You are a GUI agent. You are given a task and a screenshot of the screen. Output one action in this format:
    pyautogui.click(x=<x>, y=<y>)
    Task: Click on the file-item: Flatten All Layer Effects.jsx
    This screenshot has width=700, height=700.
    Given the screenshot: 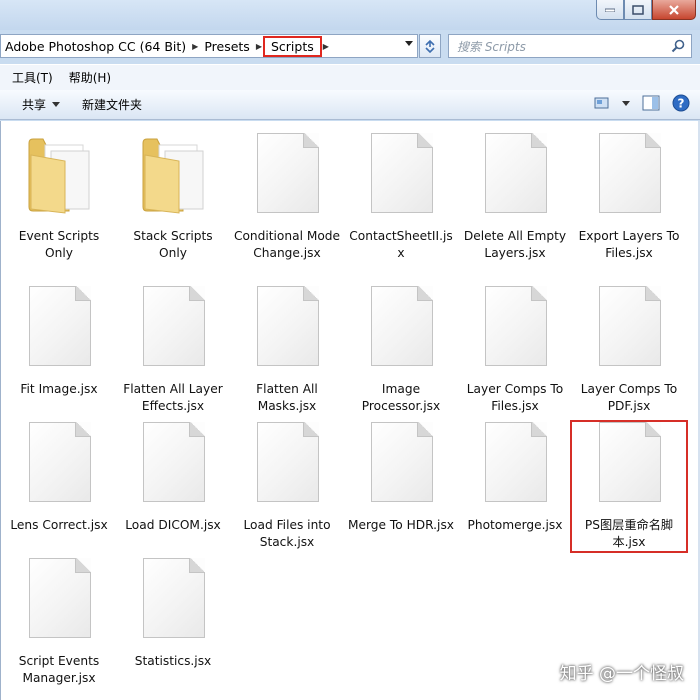 What is the action you would take?
    pyautogui.click(x=173, y=350)
    